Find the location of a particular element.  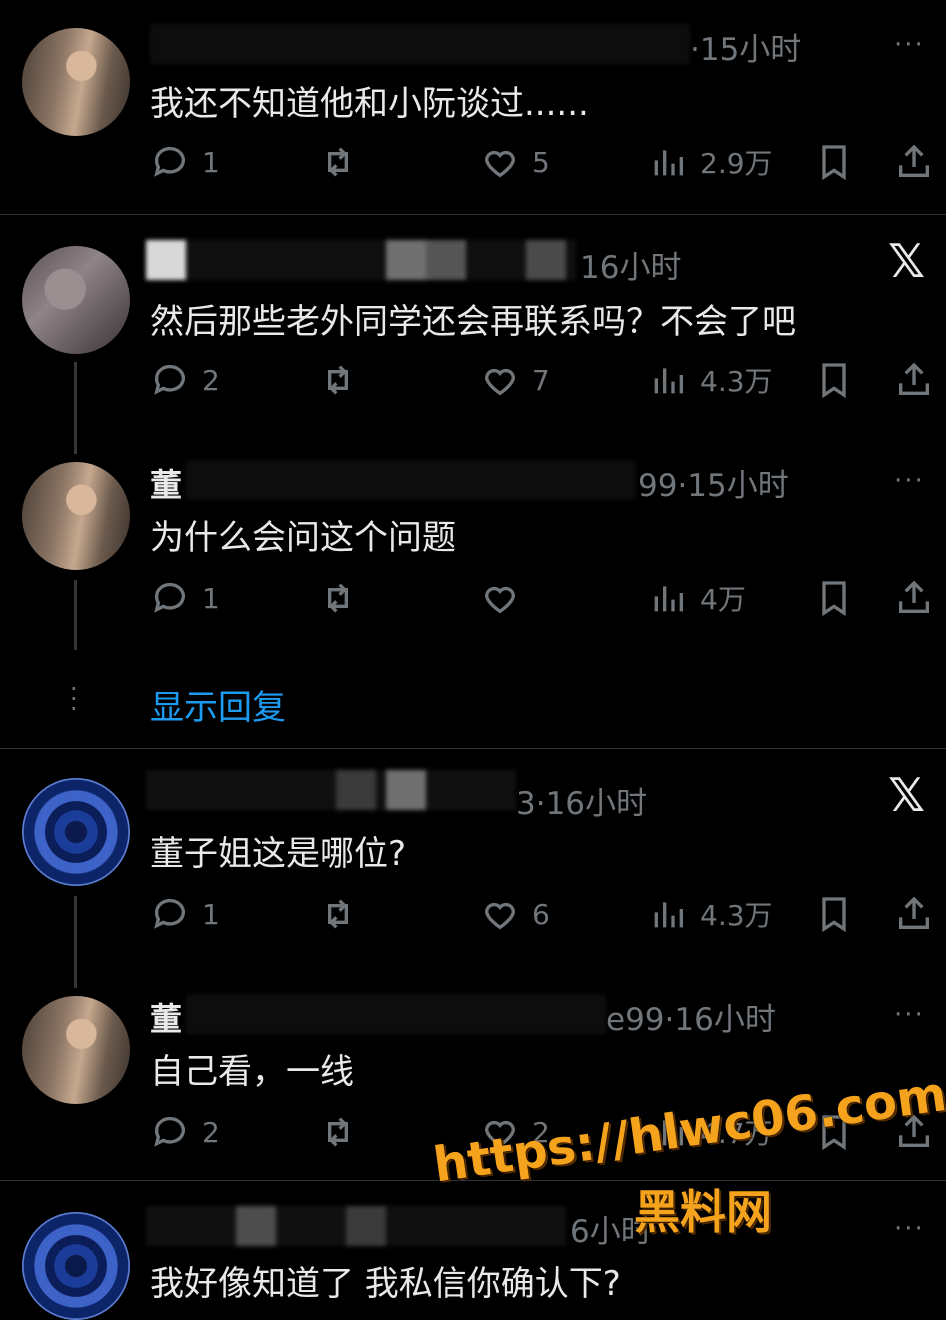

post-text: 我好像知道了 我私信你确认下? is located at coordinates (385, 1284).